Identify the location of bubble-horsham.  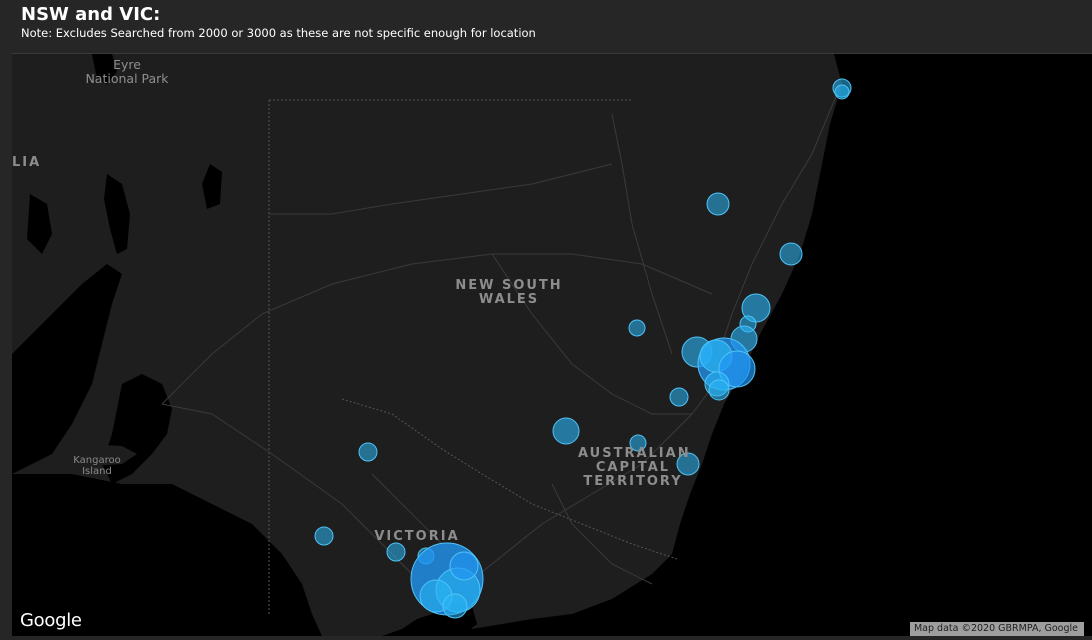
(324, 536).